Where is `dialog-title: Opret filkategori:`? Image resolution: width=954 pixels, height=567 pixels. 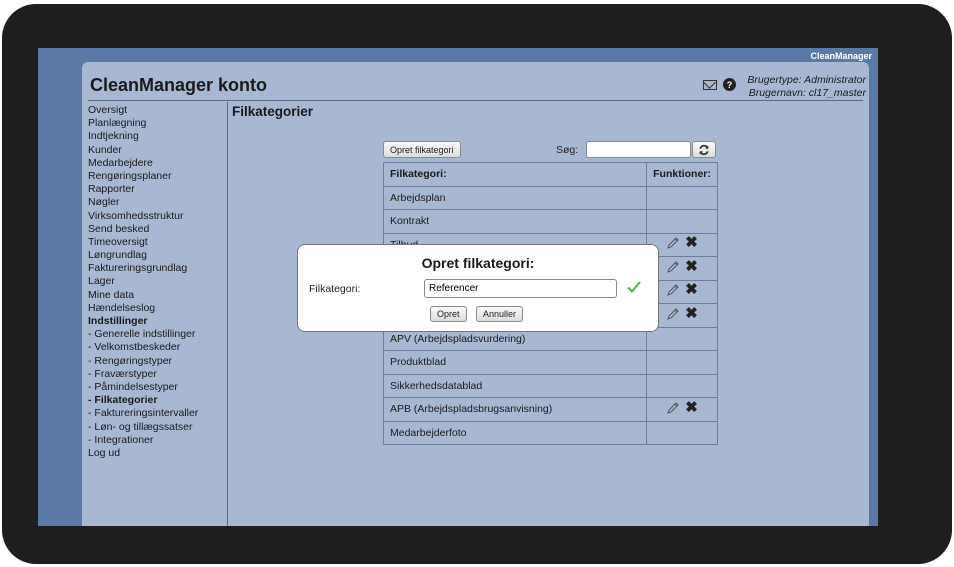 dialog-title: Opret filkategori: is located at coordinates (478, 263).